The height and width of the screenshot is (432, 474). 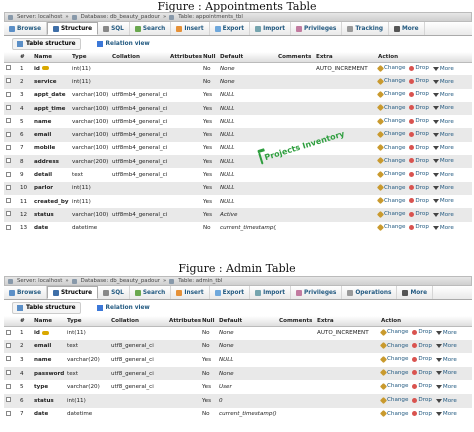 What do you see at coordinates (370, 292) in the screenshot?
I see `tab-operations: Operations` at bounding box center [370, 292].